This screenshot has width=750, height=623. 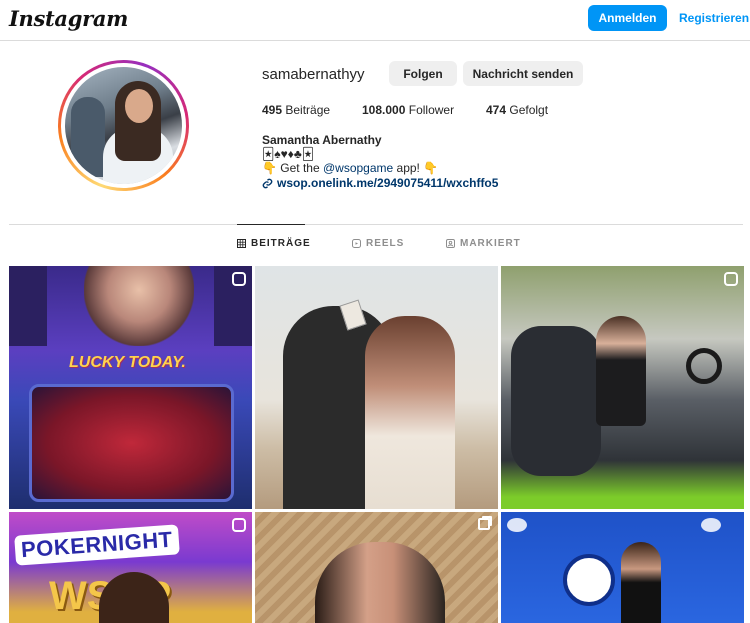 I want to click on follow-button: Folgen, so click(x=423, y=73).